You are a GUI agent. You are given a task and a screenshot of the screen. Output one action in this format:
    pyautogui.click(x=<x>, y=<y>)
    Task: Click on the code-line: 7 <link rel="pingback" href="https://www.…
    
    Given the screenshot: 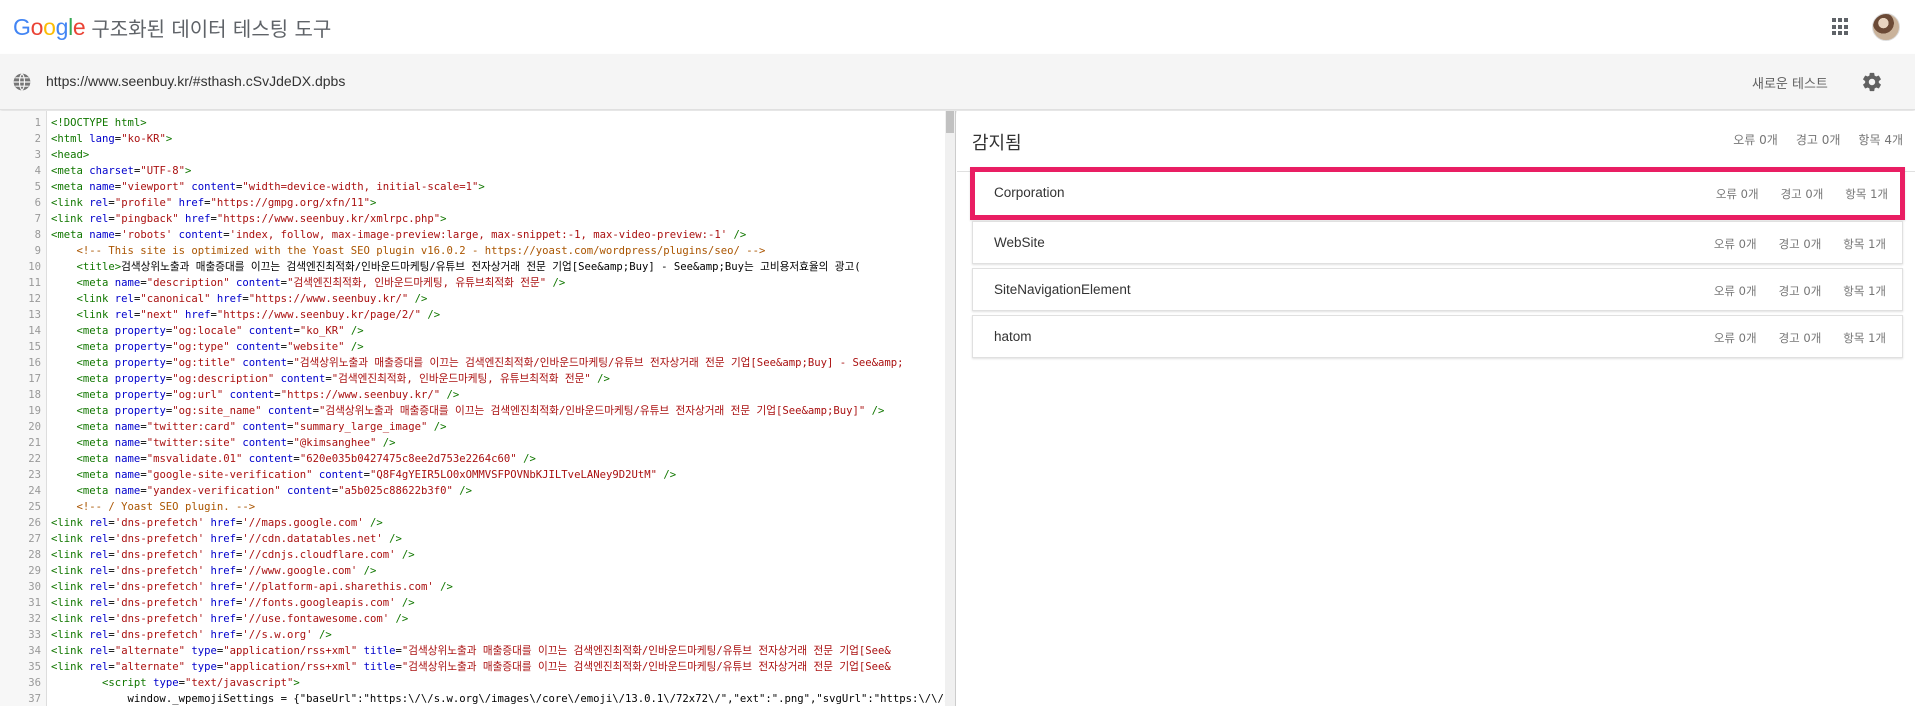 What is the action you would take?
    pyautogui.click(x=472, y=219)
    